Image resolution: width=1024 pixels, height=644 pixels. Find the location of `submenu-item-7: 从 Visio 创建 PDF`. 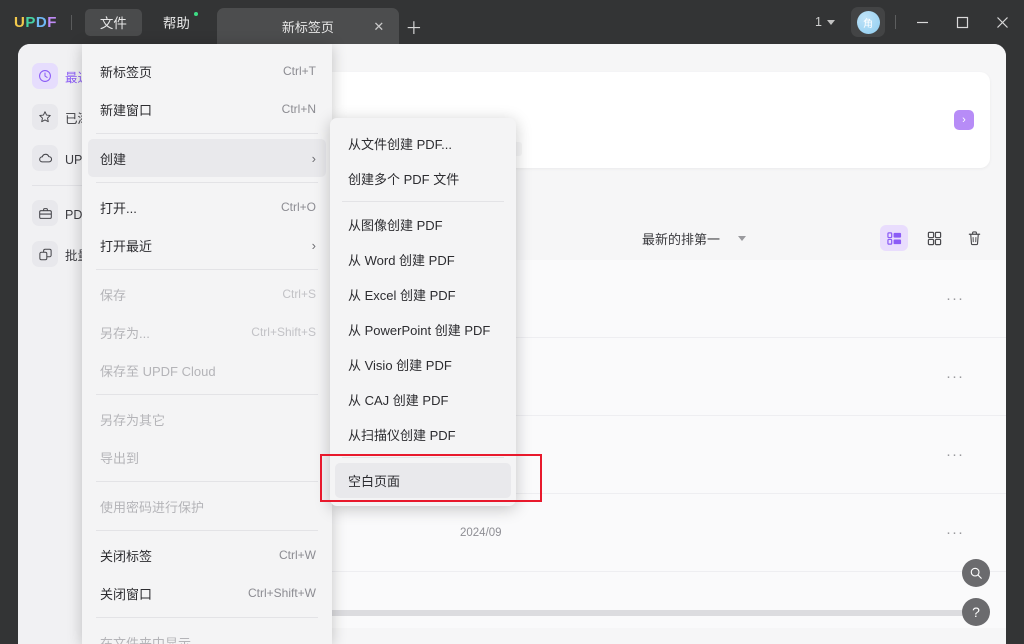

submenu-item-7: 从 Visio 创建 PDF is located at coordinates (423, 364).